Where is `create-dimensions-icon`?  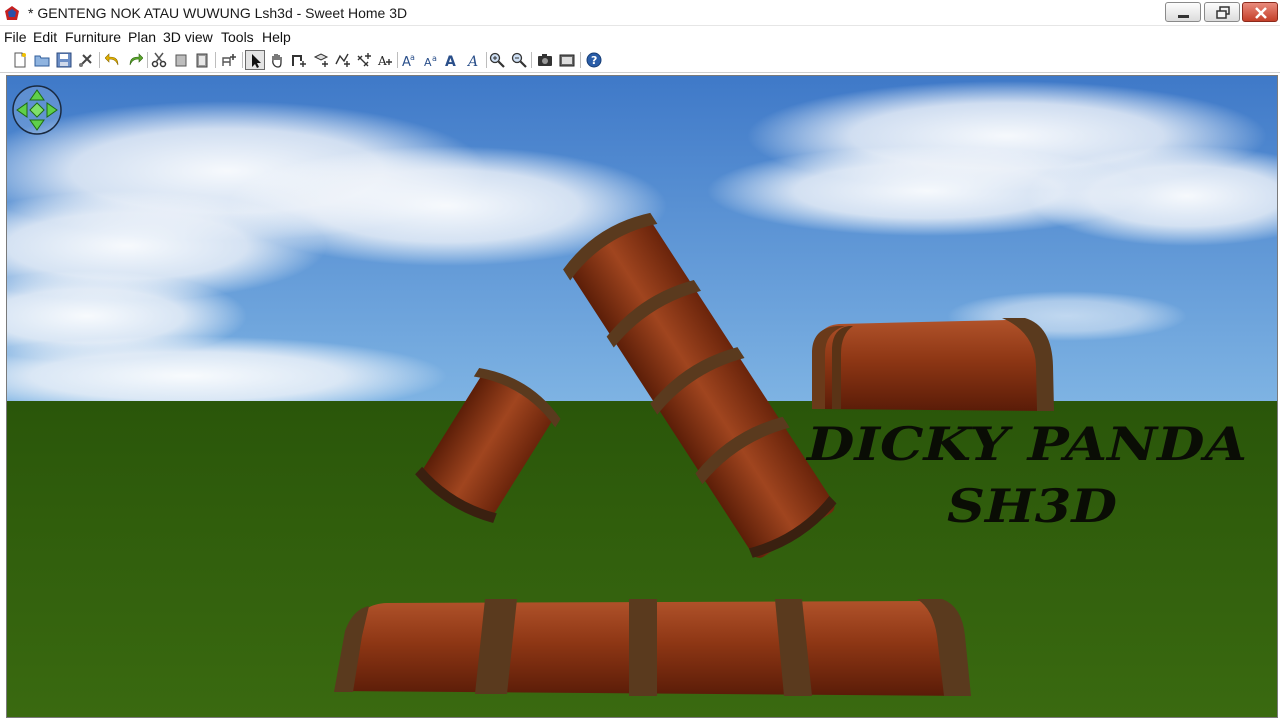 create-dimensions-icon is located at coordinates (364, 60).